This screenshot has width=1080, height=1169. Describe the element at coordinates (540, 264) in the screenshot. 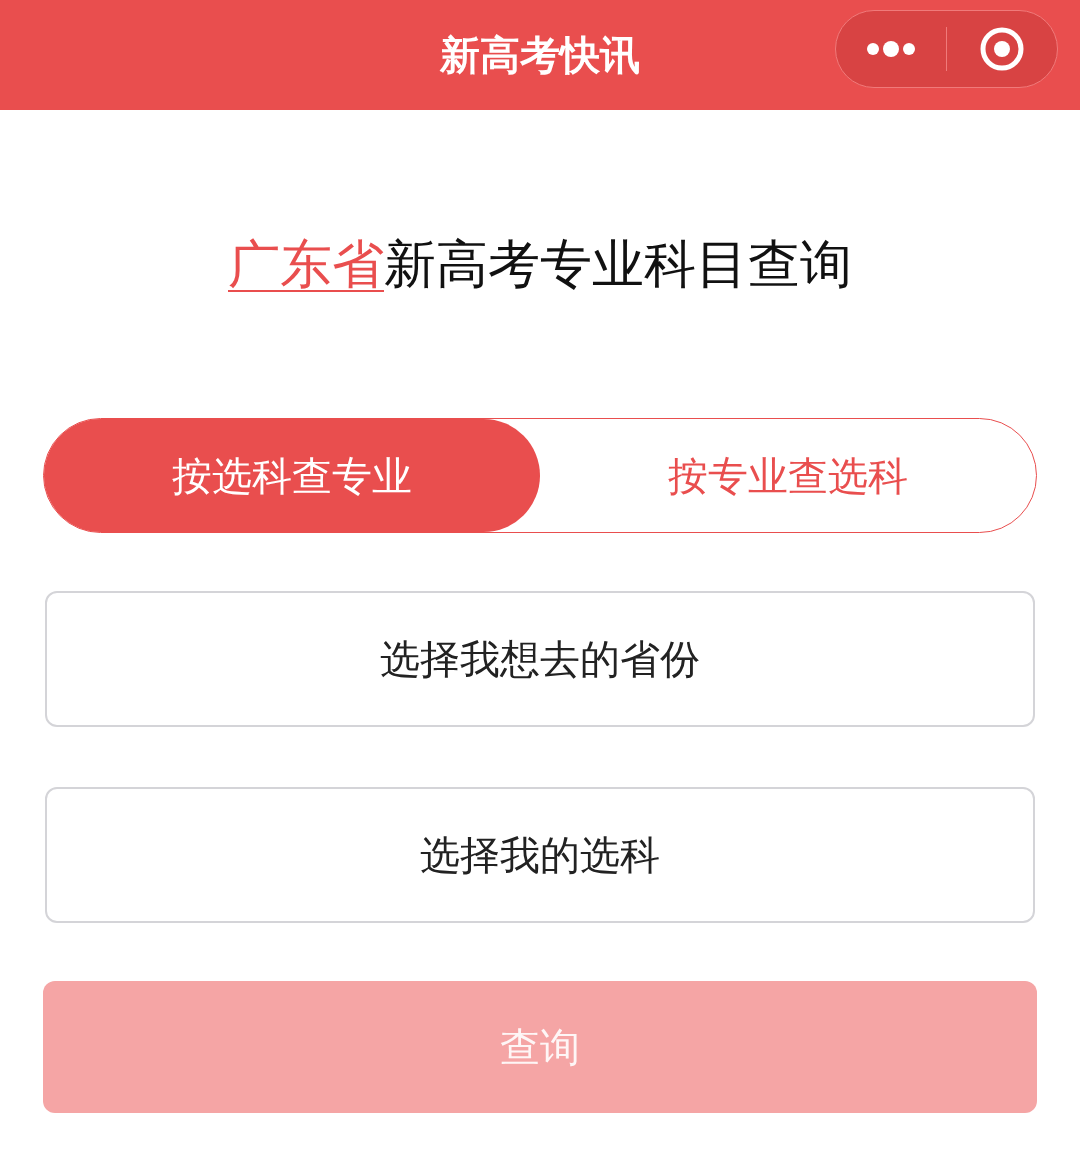

I see `page-heading: 广东省新高考专业科目查询` at that location.